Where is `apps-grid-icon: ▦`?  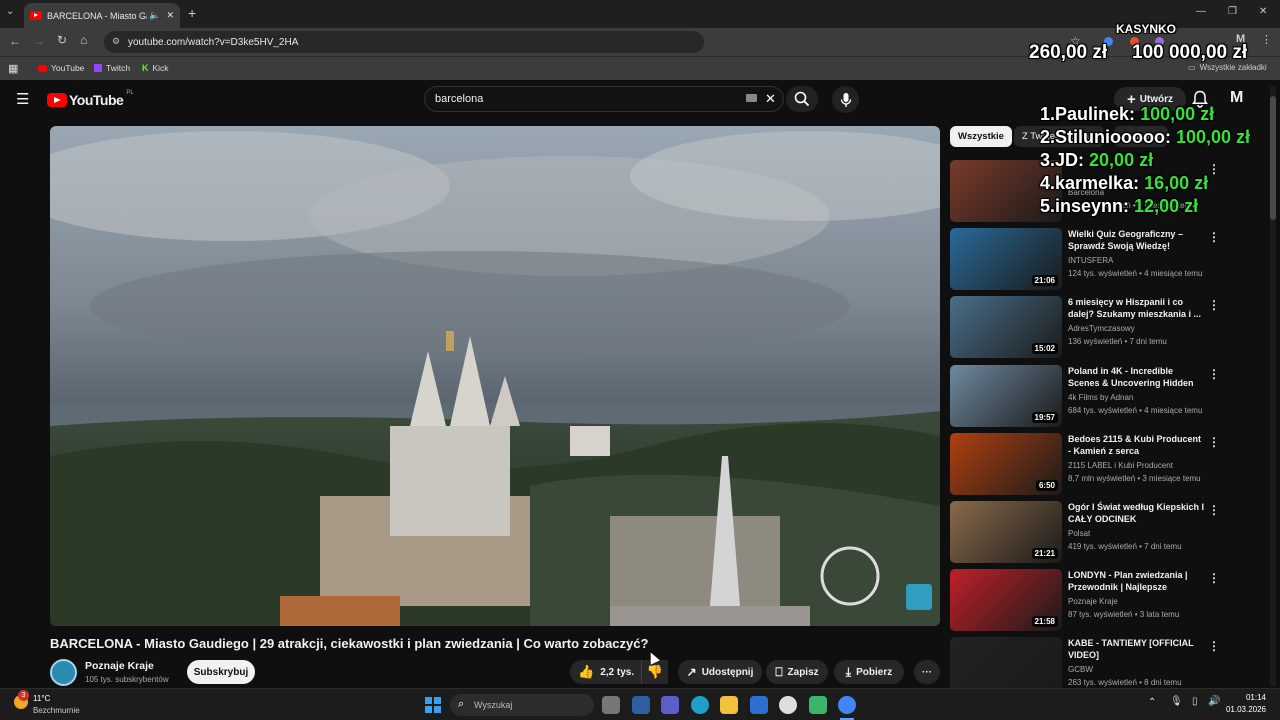
apps-grid-icon: ▦ is located at coordinates (13, 68).